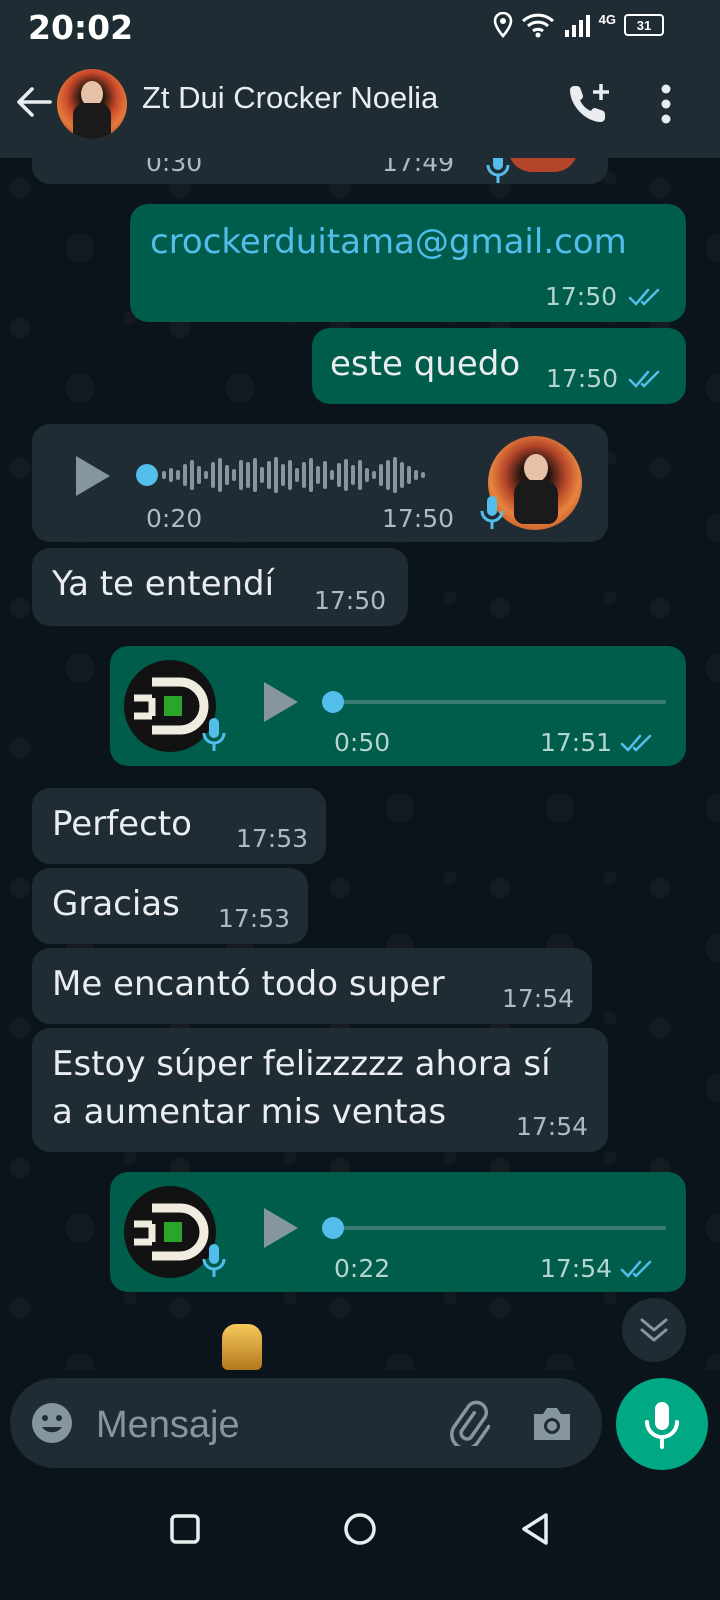  What do you see at coordinates (360, 26) in the screenshot?
I see `status-bar: 20:02 4G 31` at bounding box center [360, 26].